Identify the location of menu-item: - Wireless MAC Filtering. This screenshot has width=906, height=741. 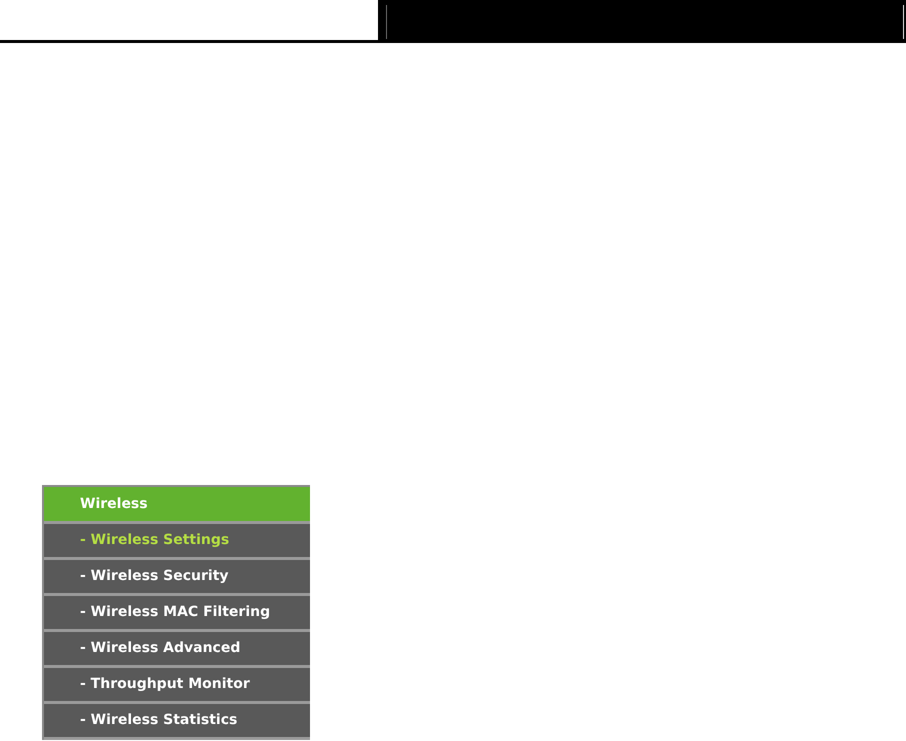
(177, 611).